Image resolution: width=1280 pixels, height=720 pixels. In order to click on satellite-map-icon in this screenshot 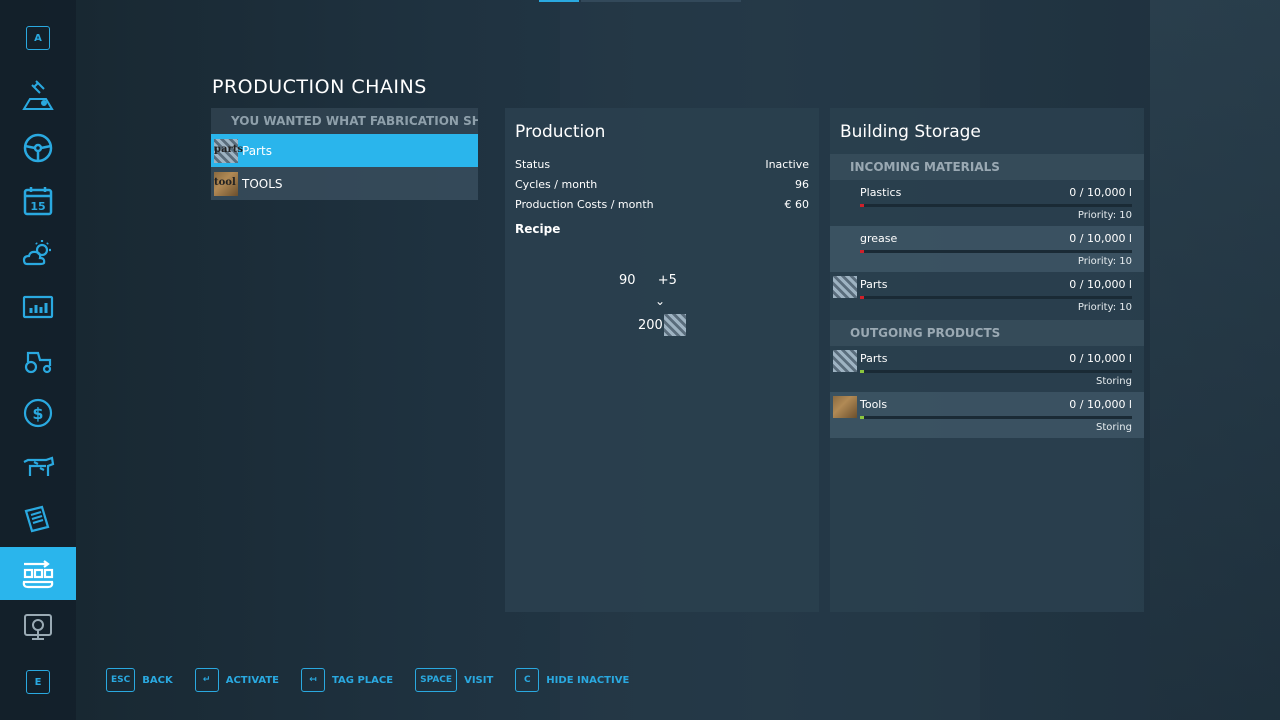, I will do `click(38, 94)`.